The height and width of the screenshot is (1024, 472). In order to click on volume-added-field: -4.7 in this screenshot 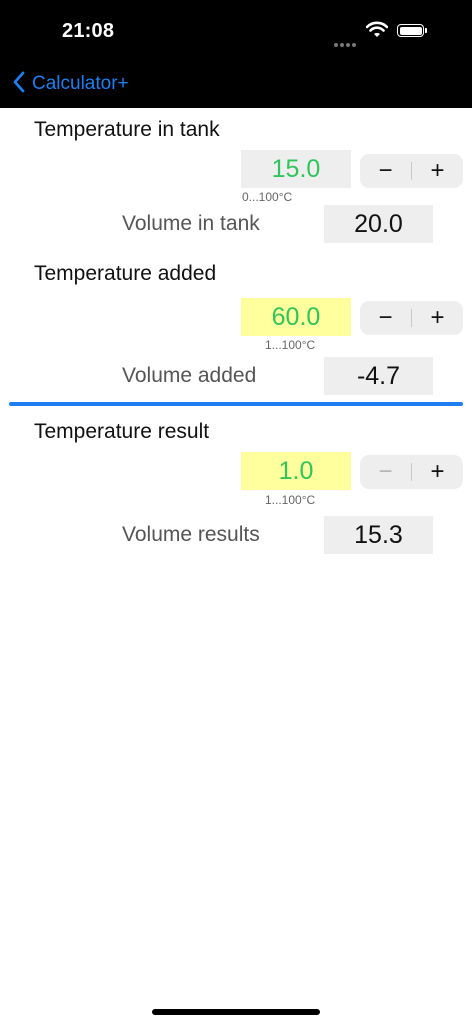, I will do `click(378, 376)`.